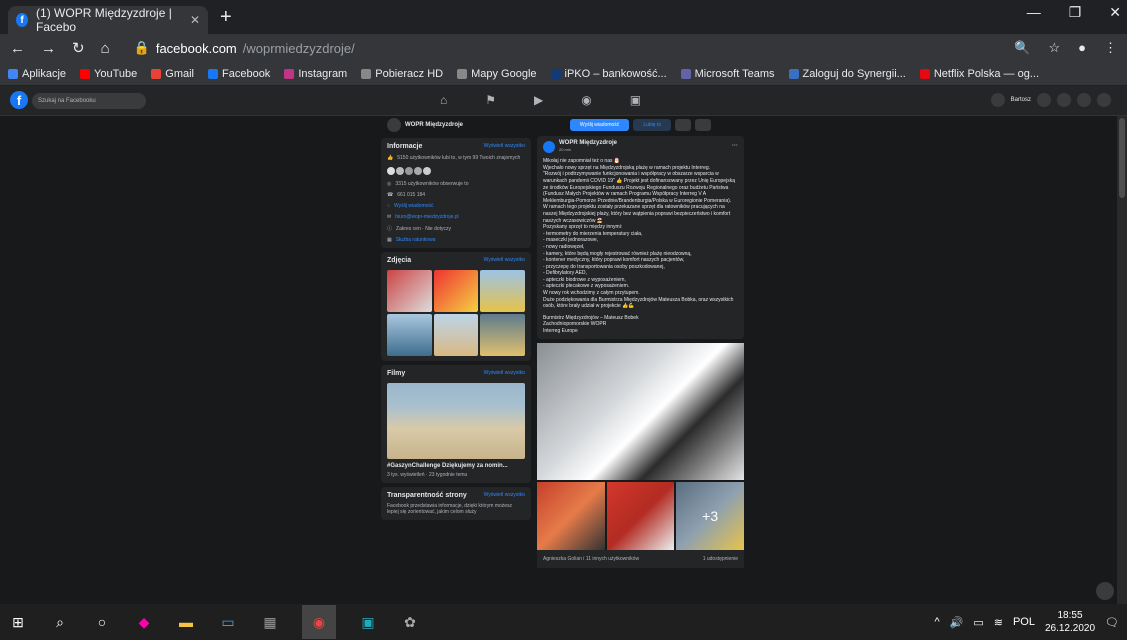  What do you see at coordinates (1070, 622) in the screenshot?
I see `clock: 18:55 26.12.2020` at bounding box center [1070, 622].